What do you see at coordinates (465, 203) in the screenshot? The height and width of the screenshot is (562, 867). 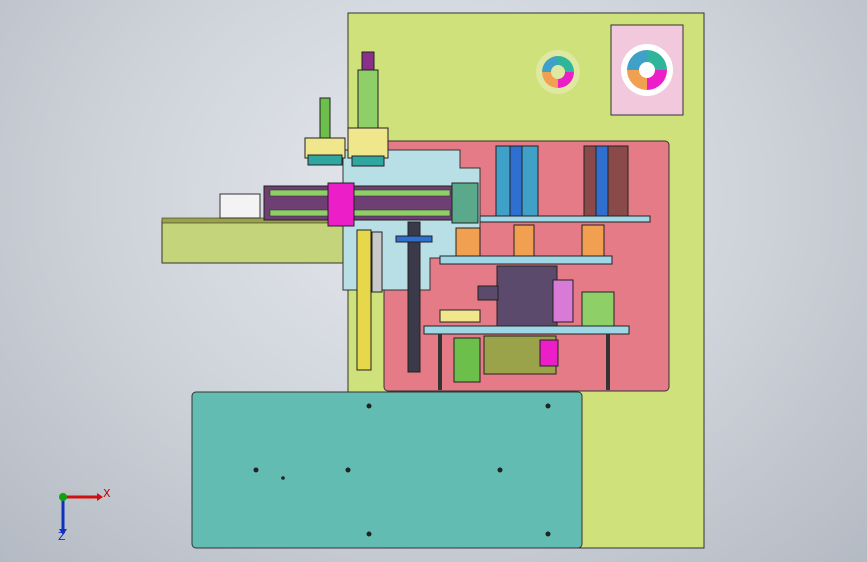 I see `rail-end-fitting` at bounding box center [465, 203].